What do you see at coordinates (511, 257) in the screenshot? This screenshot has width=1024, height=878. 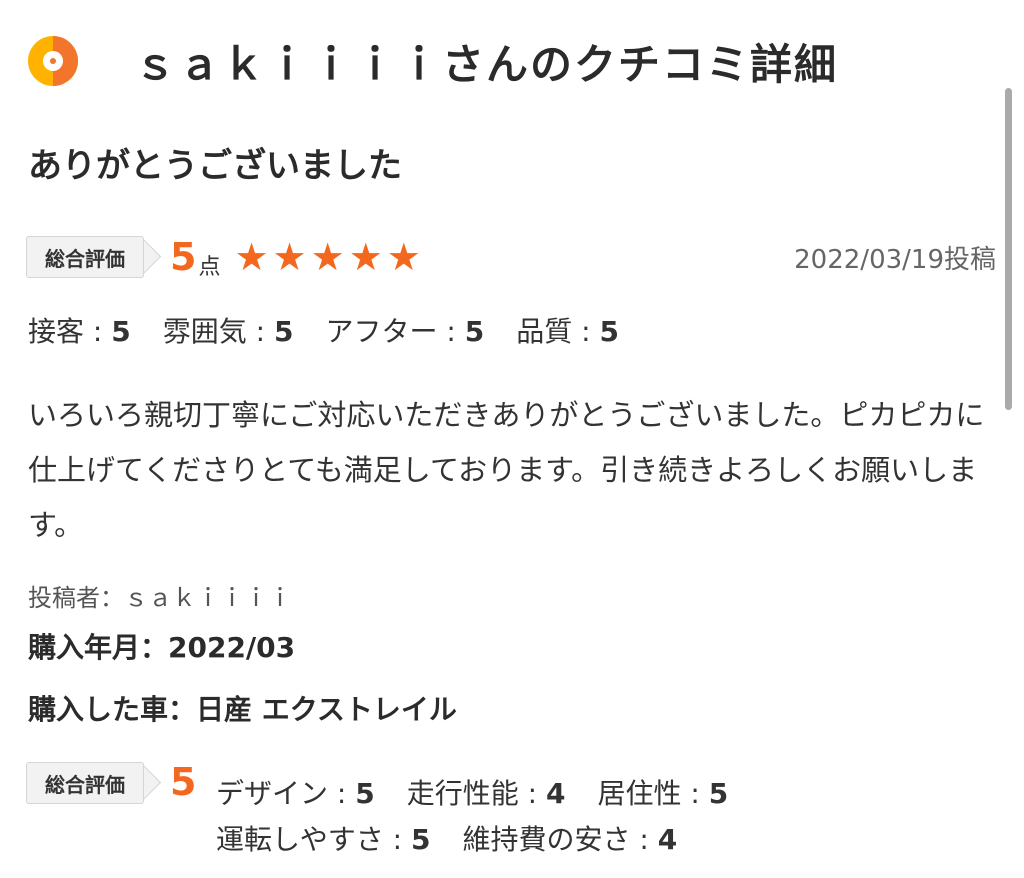 I see `overall-rating-row: 総合評価 5 点 ★ ★ ★ ★ ★ 2022/03/19投稿` at bounding box center [511, 257].